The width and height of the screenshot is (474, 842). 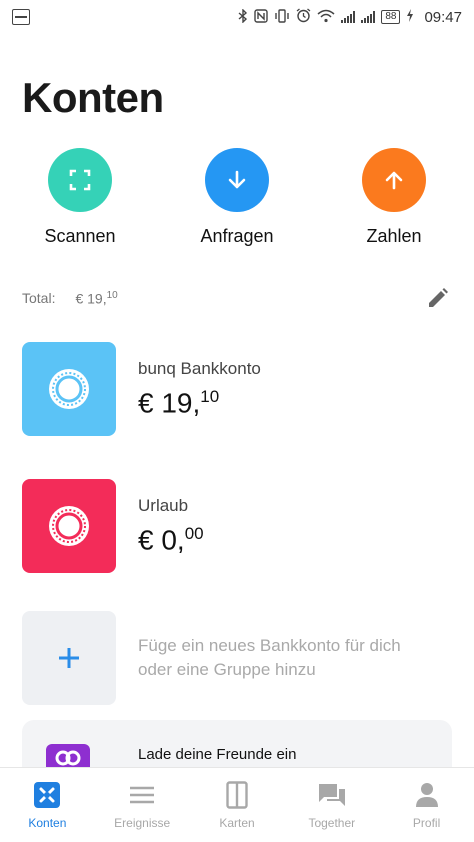 What do you see at coordinates (427, 795) in the screenshot?
I see `person-icon` at bounding box center [427, 795].